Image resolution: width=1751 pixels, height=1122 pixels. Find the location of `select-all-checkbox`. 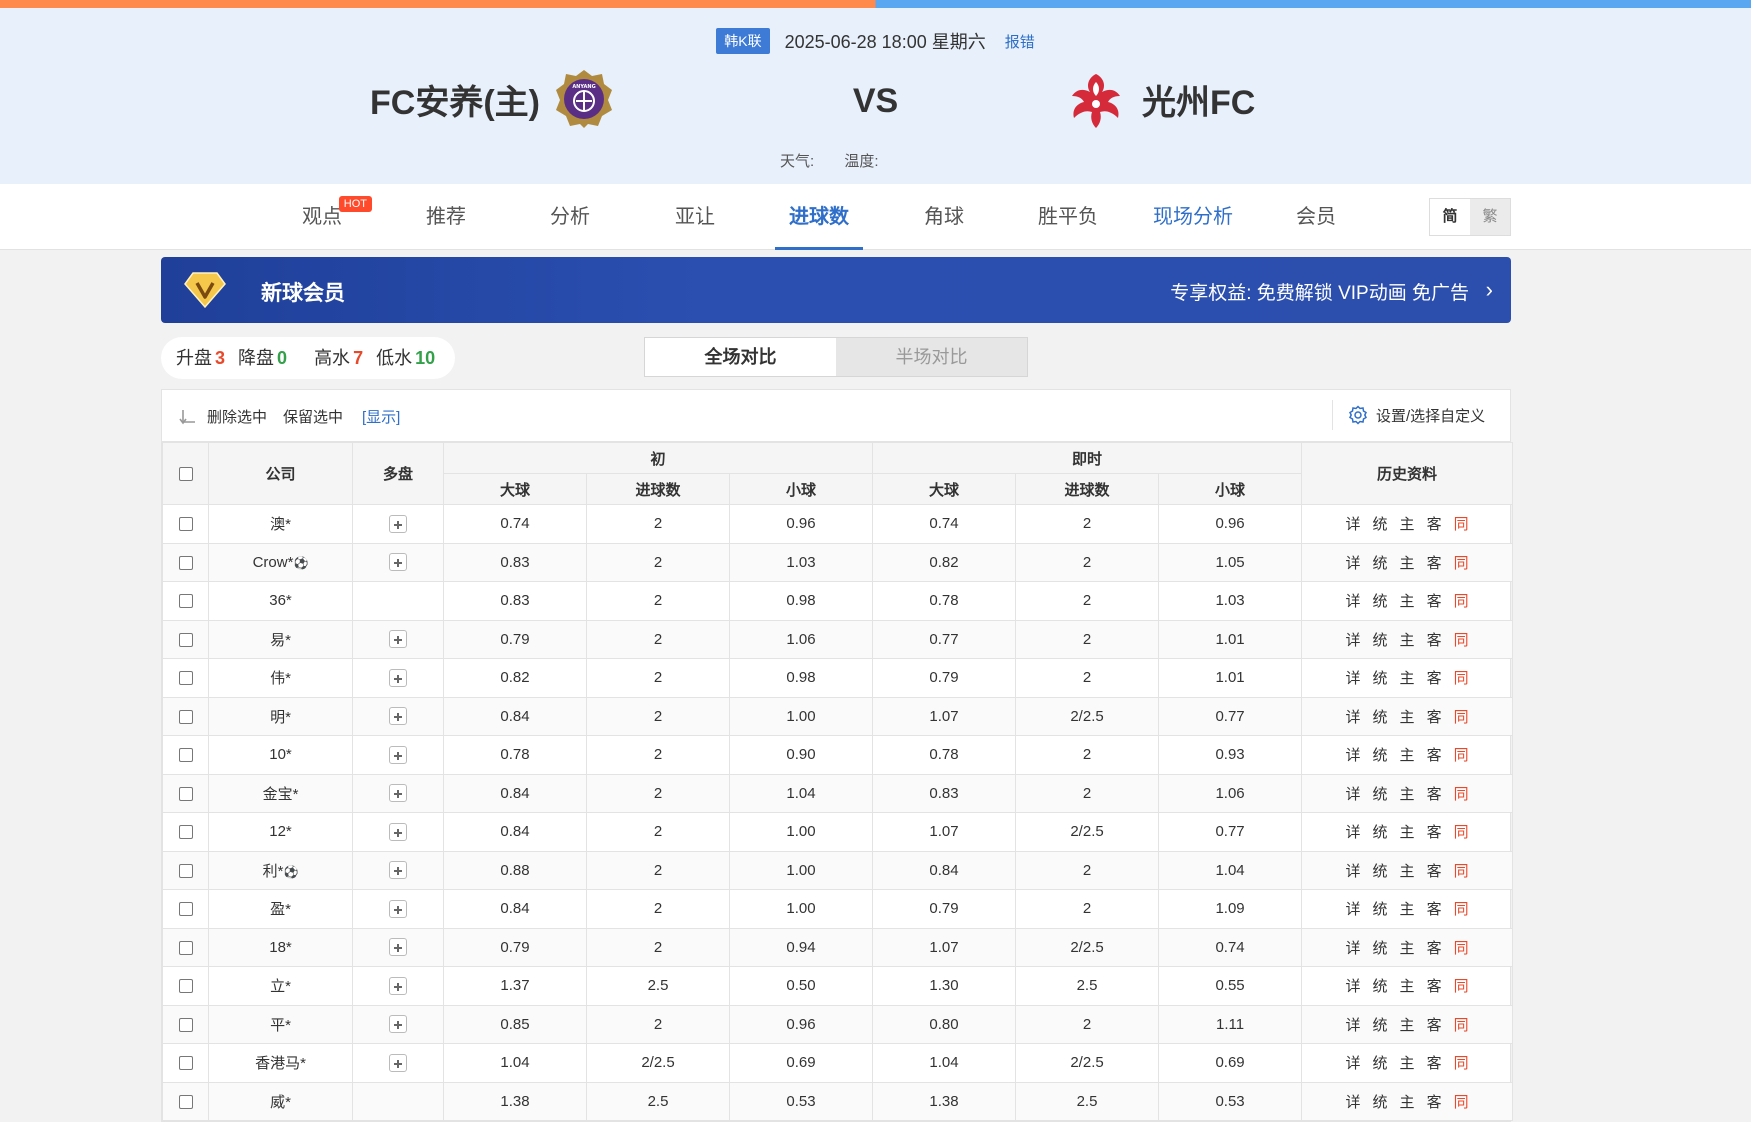

select-all-checkbox is located at coordinates (185, 474).